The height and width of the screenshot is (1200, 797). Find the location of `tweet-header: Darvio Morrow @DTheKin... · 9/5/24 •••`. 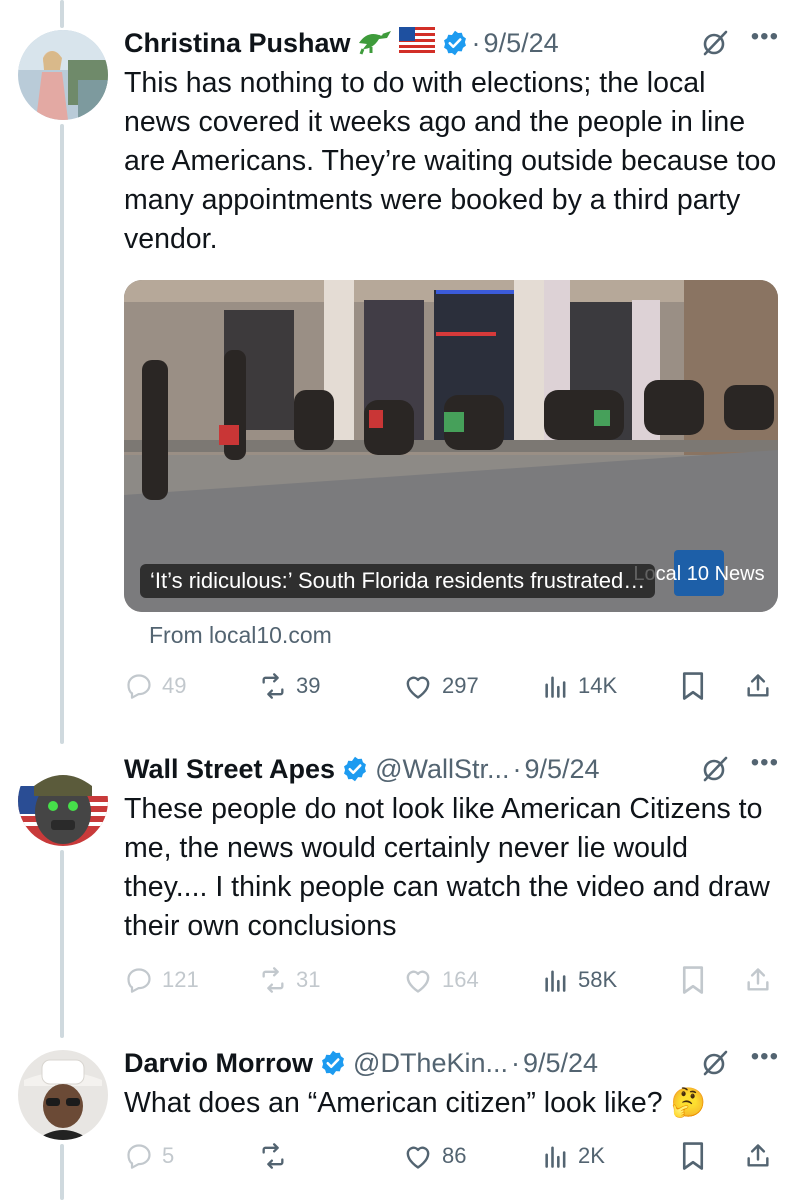

tweet-header: Darvio Morrow @DTheKin... · 9/5/24 ••• is located at coordinates (451, 1062).